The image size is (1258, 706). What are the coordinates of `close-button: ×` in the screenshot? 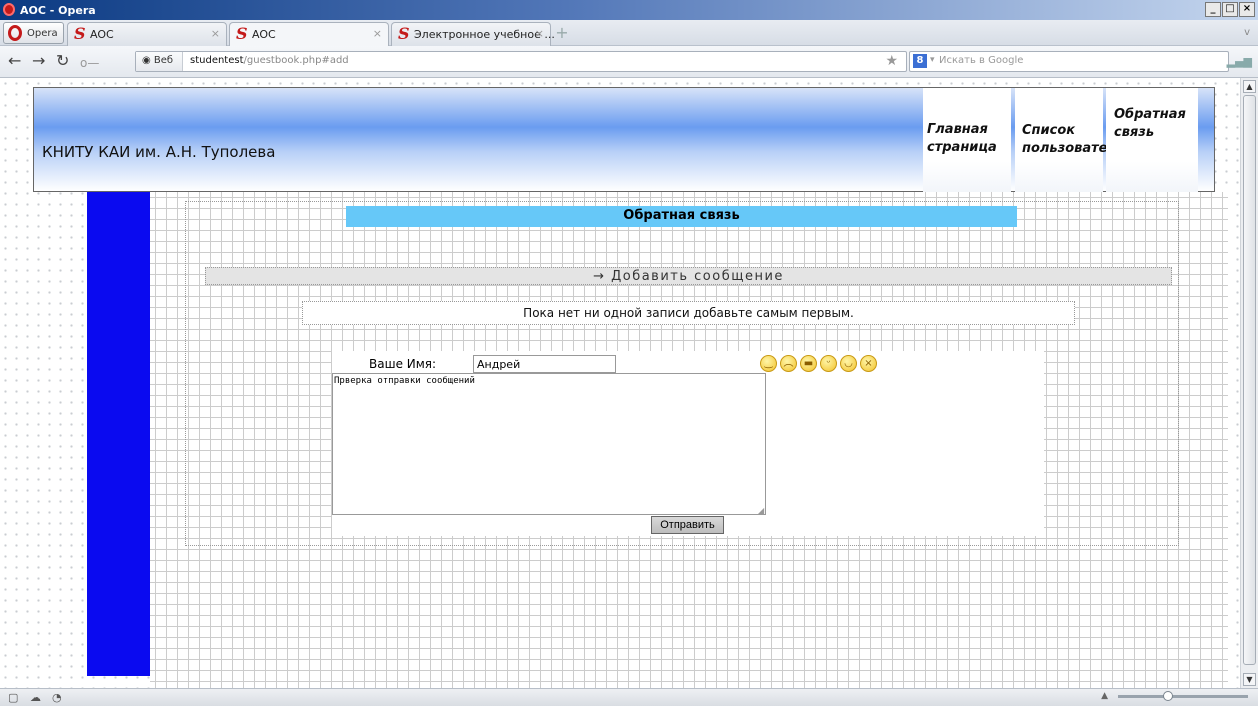 It's located at (1247, 9).